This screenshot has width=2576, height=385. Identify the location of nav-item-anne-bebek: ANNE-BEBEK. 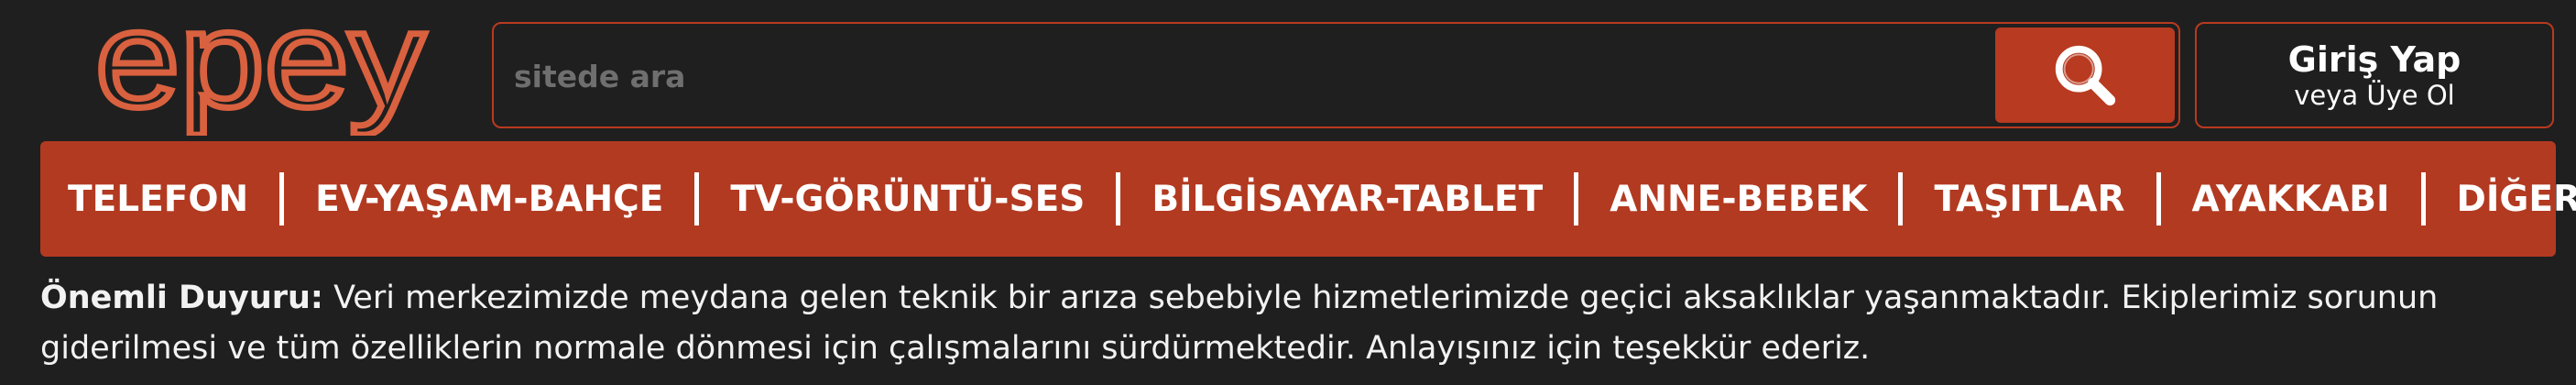
(1741, 199).